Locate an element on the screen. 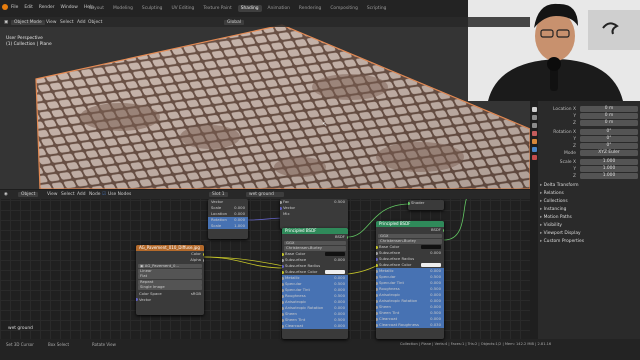 This screenshot has width=640, height=360. menu-edit: Edit is located at coordinates (28, 7).